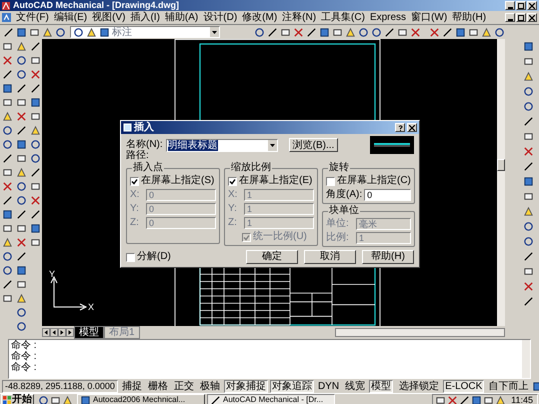 This screenshot has height=404, width=539. Describe the element at coordinates (329, 386) in the screenshot. I see `status-toggle: DYN` at that location.